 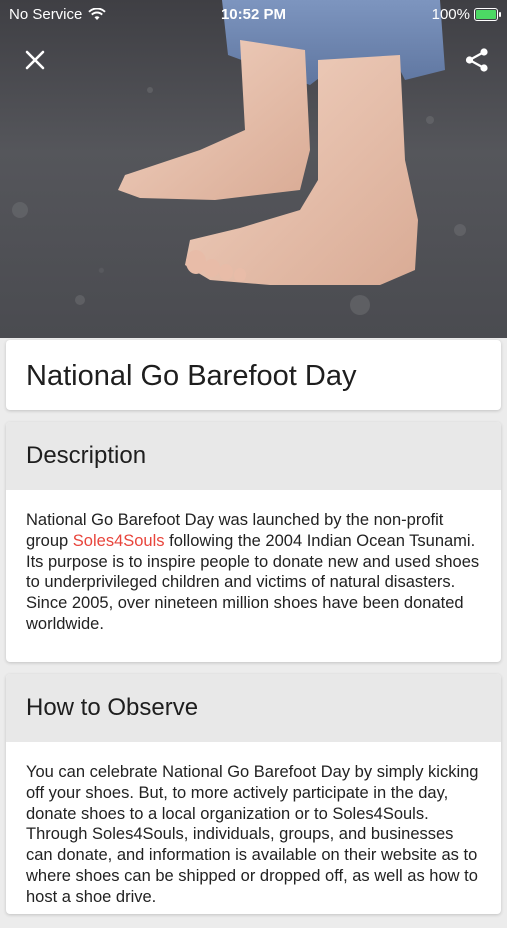 I want to click on battery-percent: 100%, so click(x=450, y=14).